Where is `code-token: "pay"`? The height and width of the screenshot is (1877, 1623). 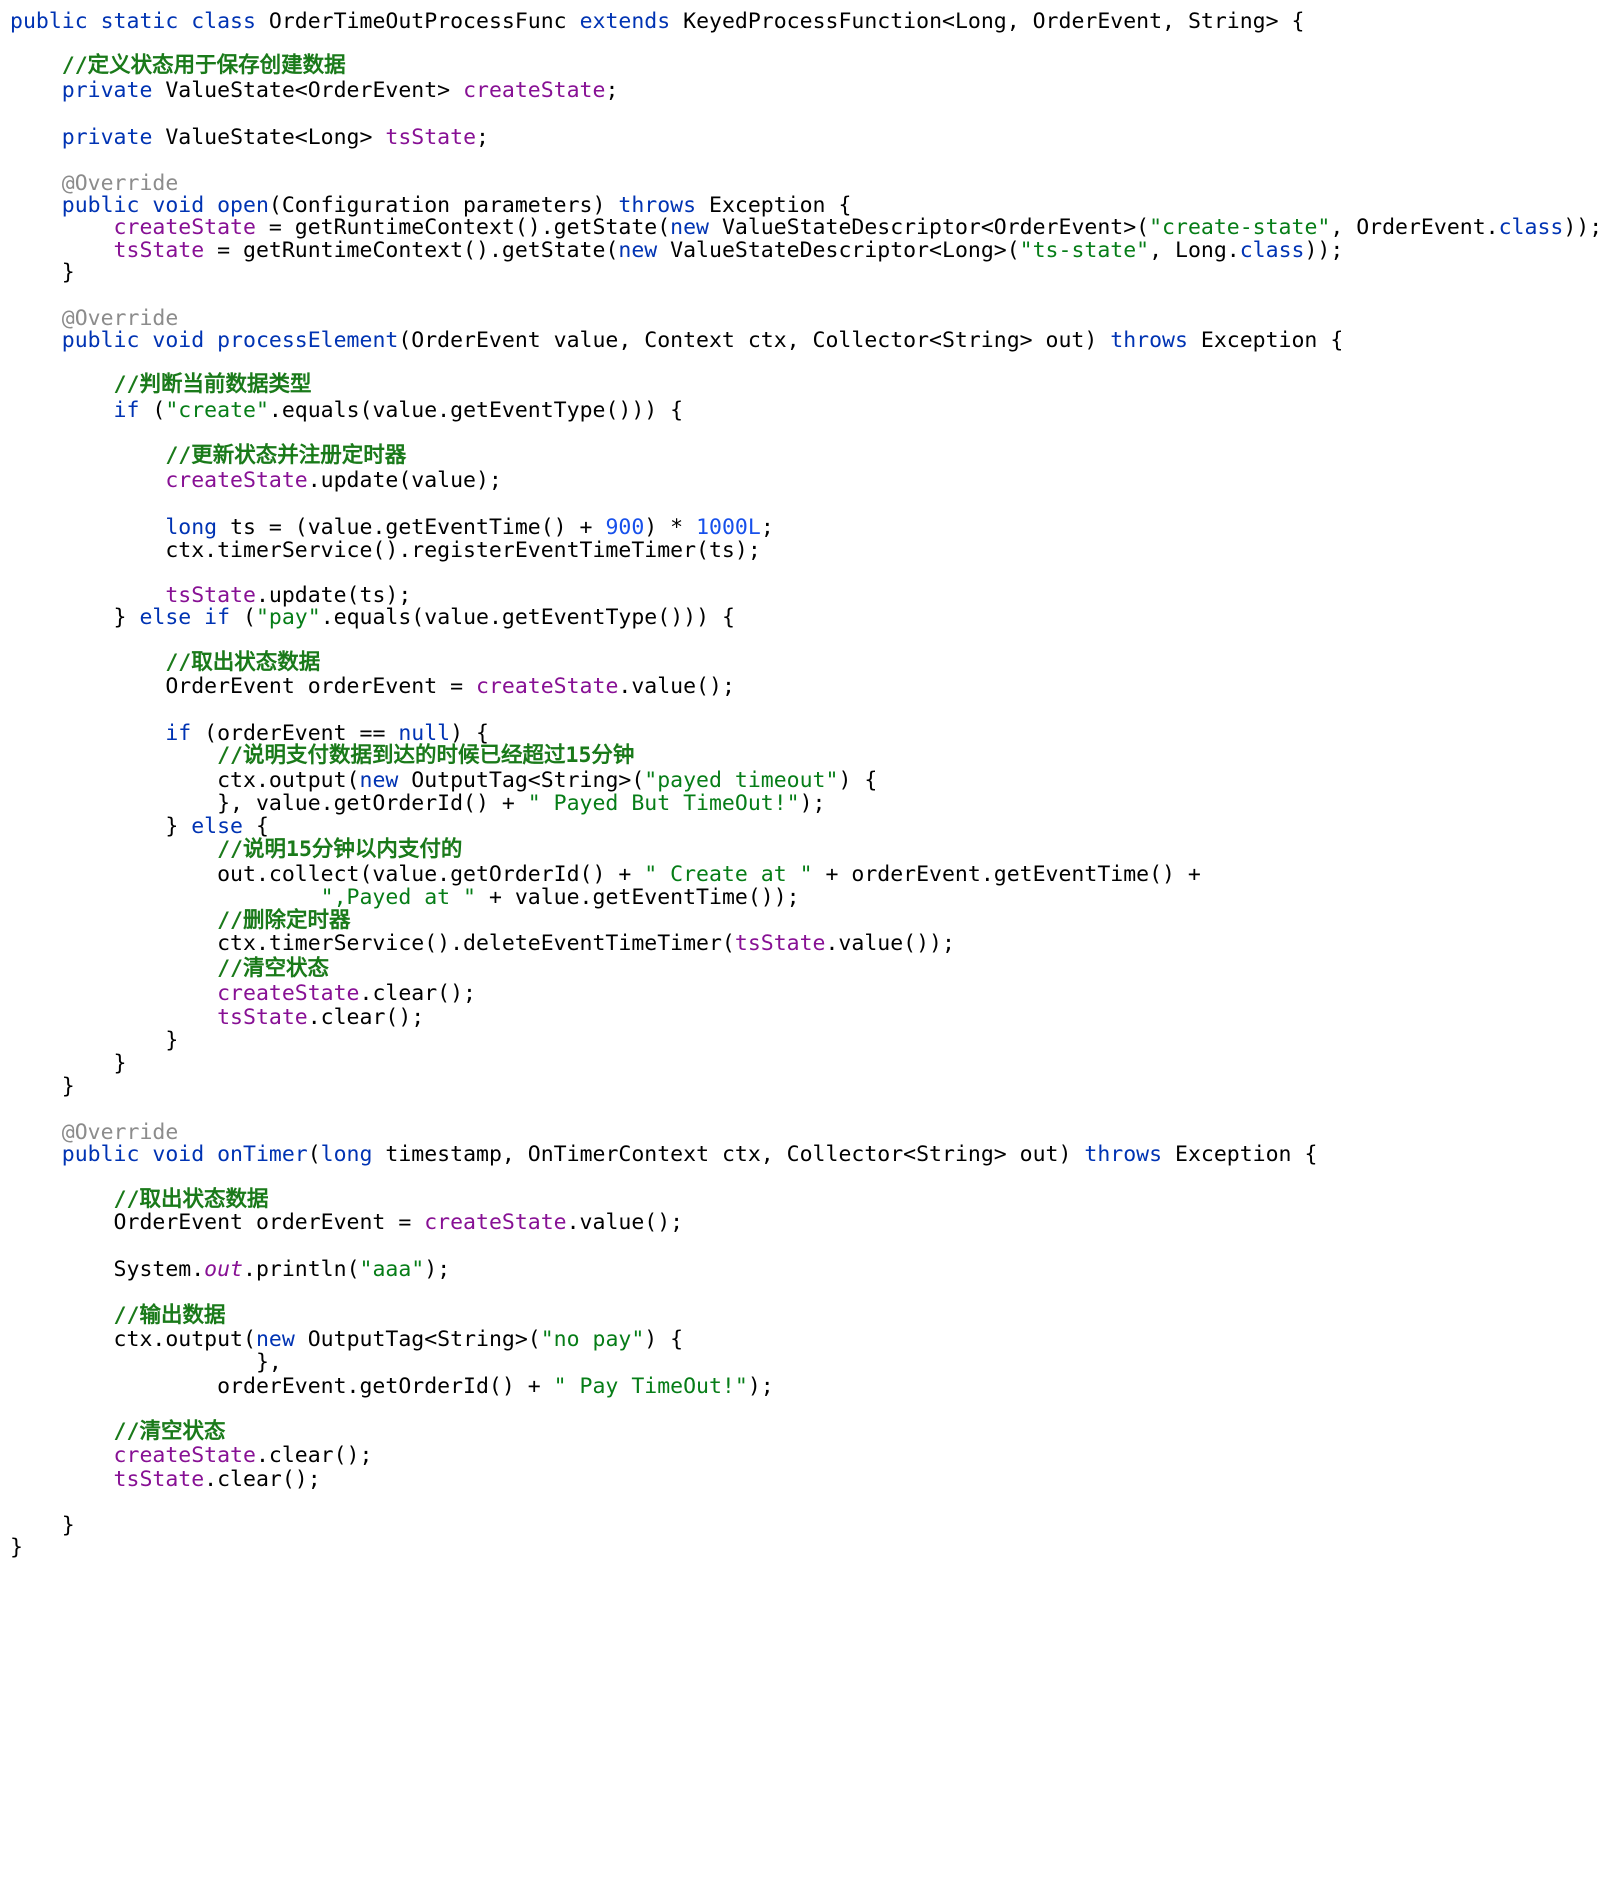 code-token: "pay" is located at coordinates (288, 617).